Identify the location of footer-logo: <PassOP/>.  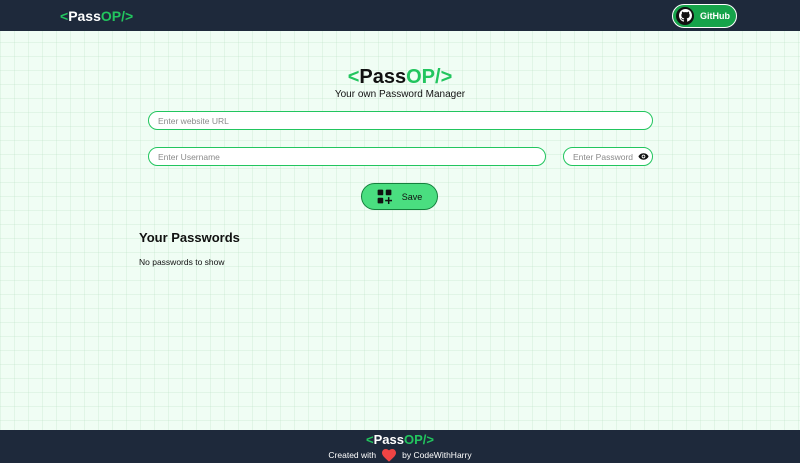
(400, 439).